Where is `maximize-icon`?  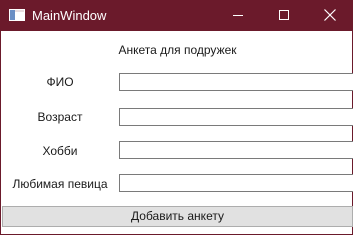
maximize-icon is located at coordinates (284, 15).